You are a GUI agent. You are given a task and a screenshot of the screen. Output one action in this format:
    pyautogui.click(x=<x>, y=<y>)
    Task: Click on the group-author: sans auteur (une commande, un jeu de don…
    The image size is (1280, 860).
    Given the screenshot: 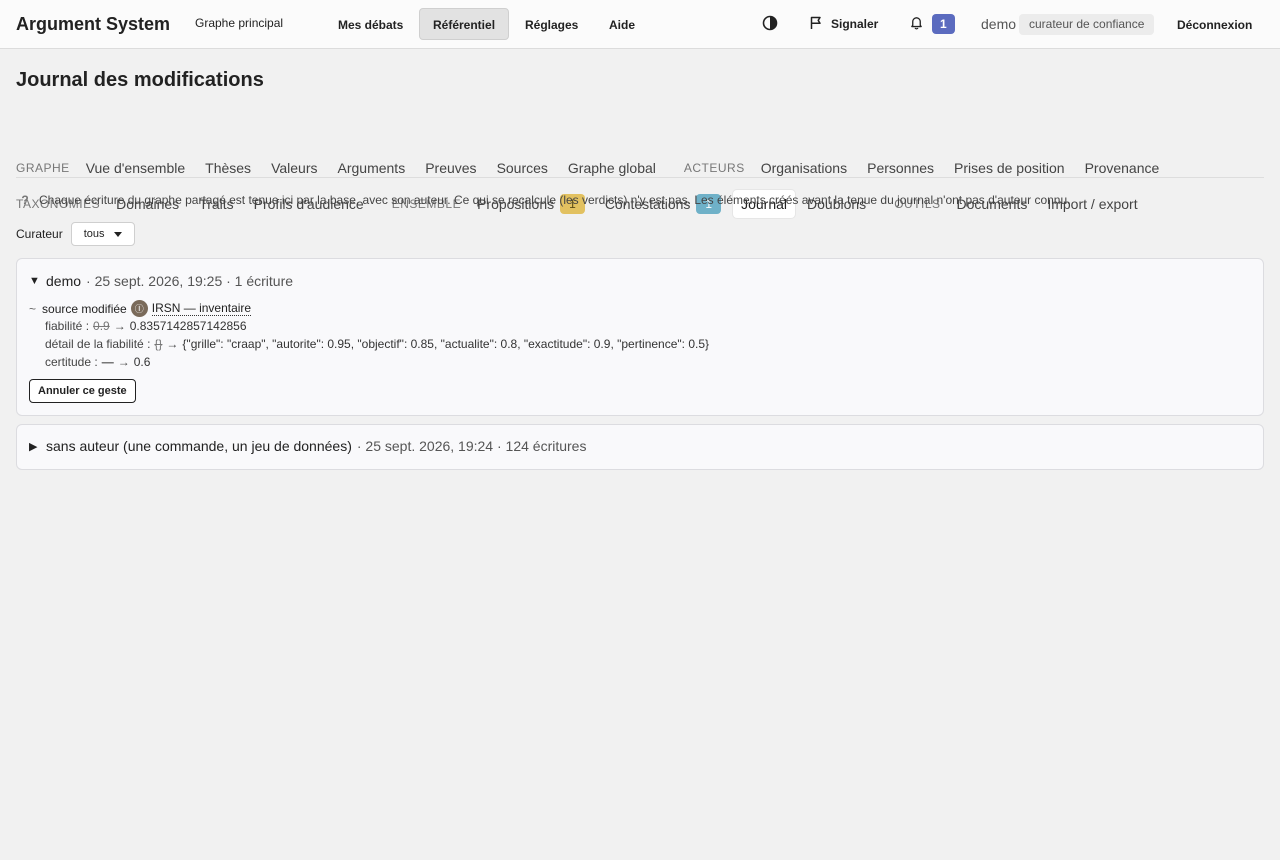 What is the action you would take?
    pyautogui.click(x=199, y=446)
    